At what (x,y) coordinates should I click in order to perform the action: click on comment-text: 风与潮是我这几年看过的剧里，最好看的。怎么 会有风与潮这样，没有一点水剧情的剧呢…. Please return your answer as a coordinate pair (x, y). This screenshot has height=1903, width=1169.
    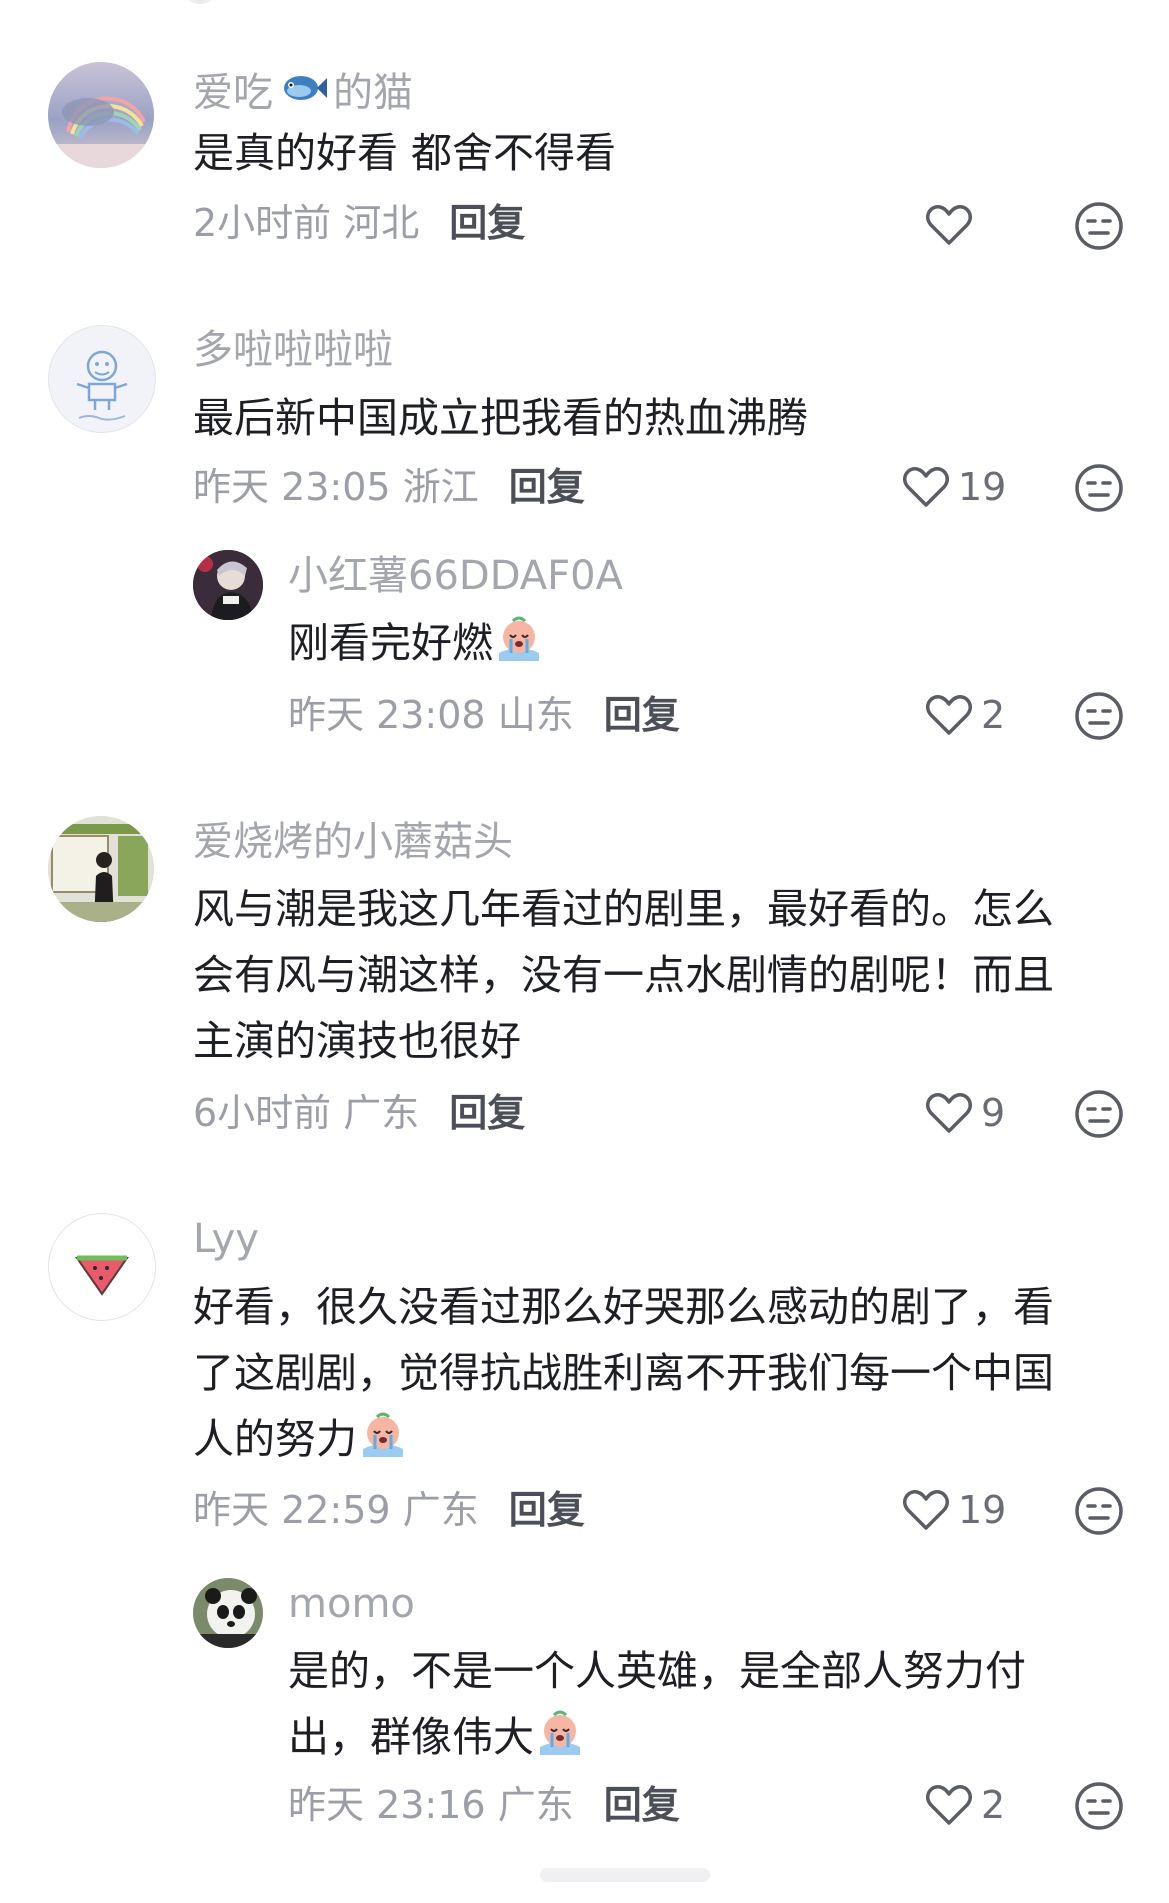
    Looking at the image, I should click on (623, 975).